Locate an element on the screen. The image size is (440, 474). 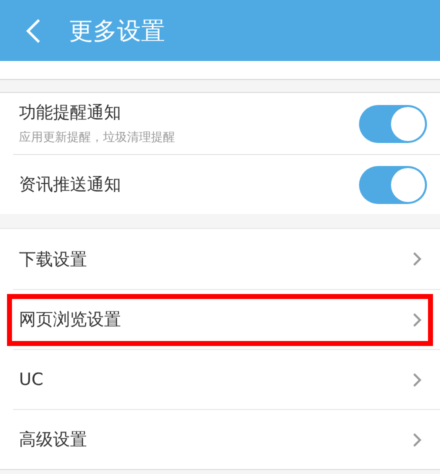
settings-row: UC is located at coordinates (226, 379).